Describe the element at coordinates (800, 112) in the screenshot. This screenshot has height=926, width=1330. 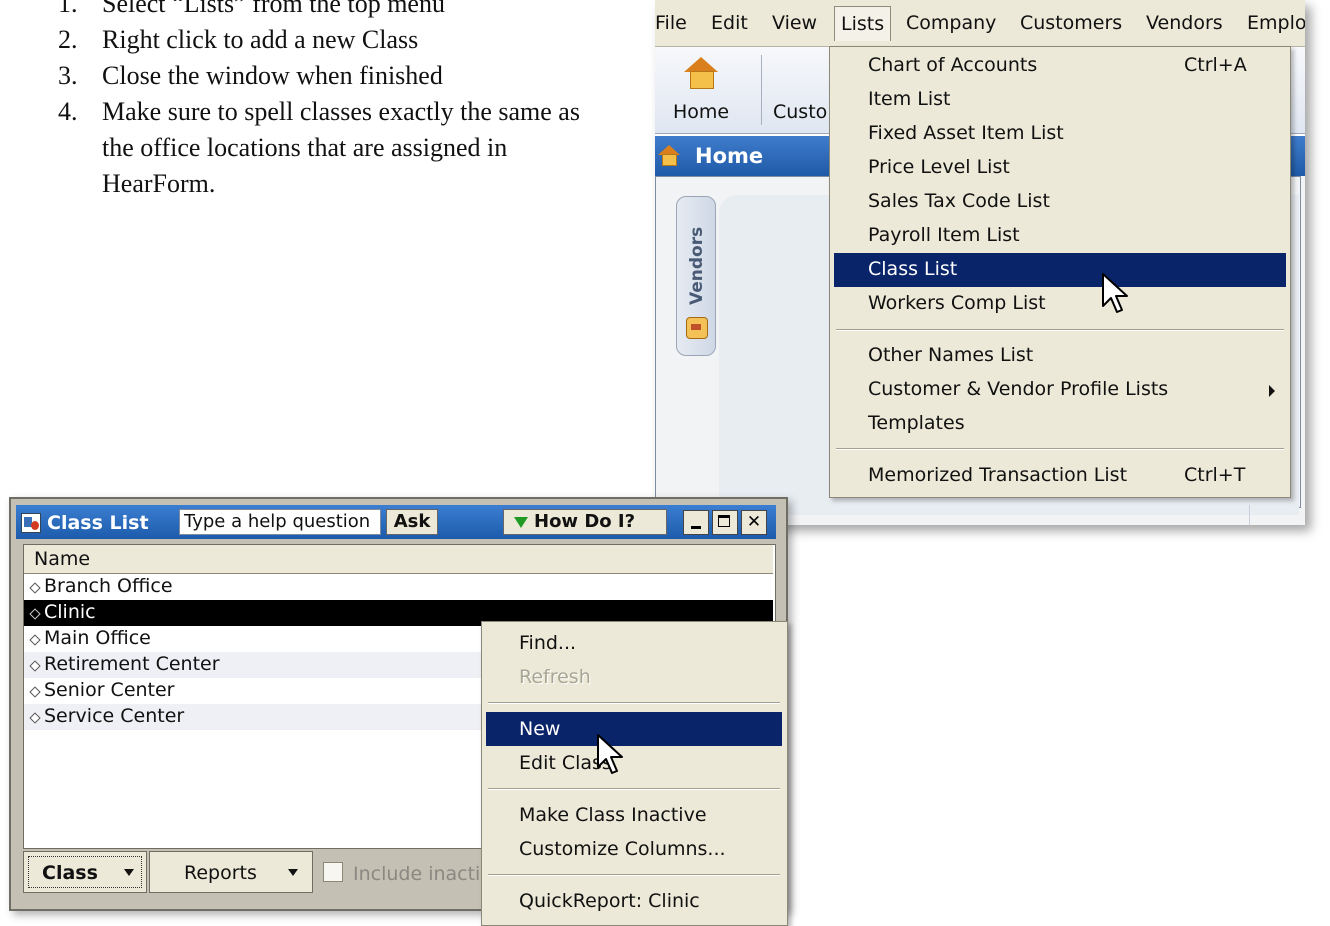
I see `customers-toolbar-button: Custo` at that location.